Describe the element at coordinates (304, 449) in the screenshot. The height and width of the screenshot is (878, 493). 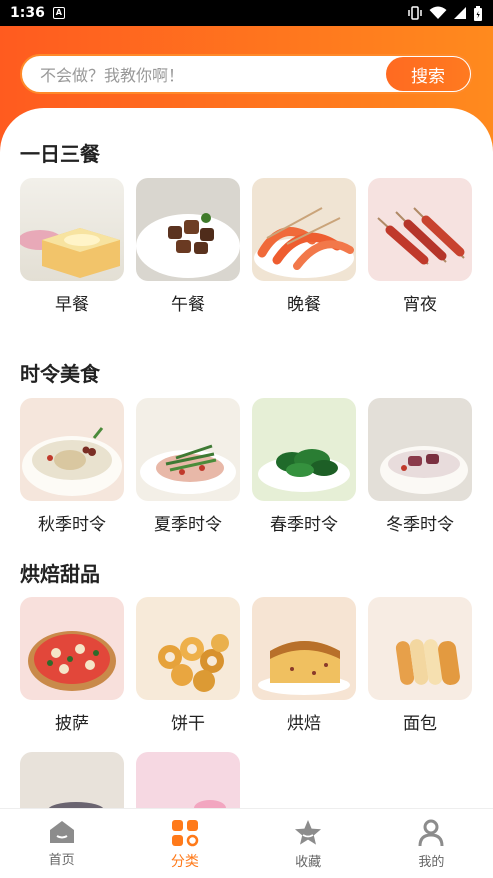
I see `spring-image` at that location.